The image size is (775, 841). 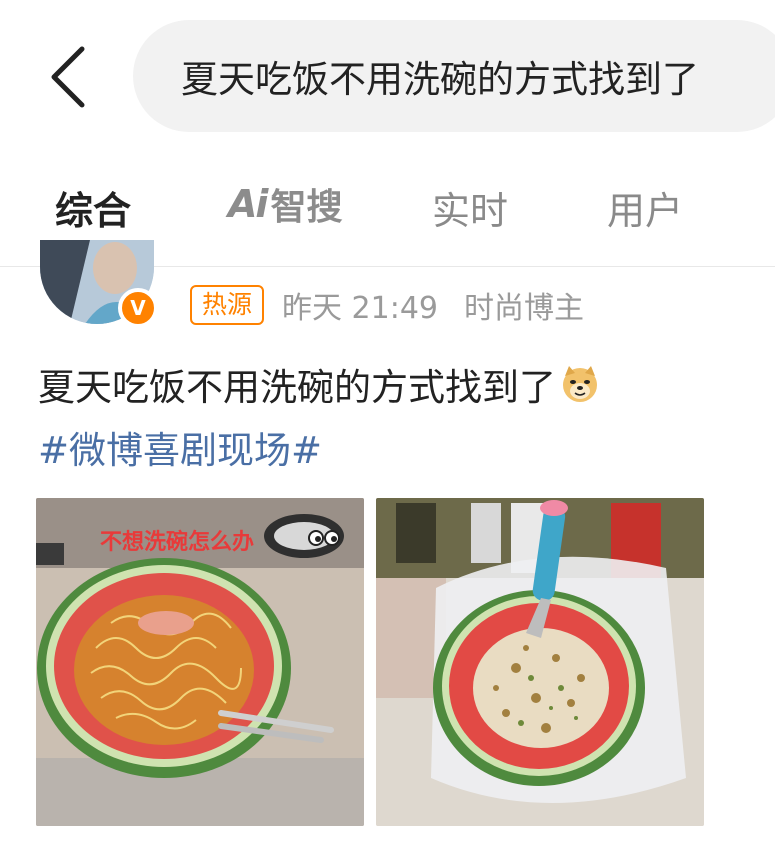 I want to click on verified-v-icon: V, so click(x=138, y=308).